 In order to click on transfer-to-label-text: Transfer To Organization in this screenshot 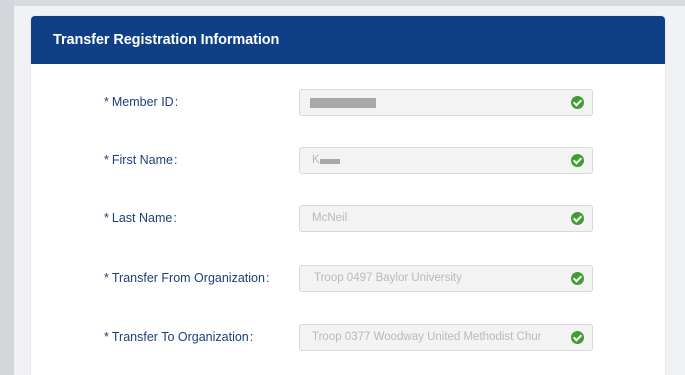, I will do `click(180, 337)`.